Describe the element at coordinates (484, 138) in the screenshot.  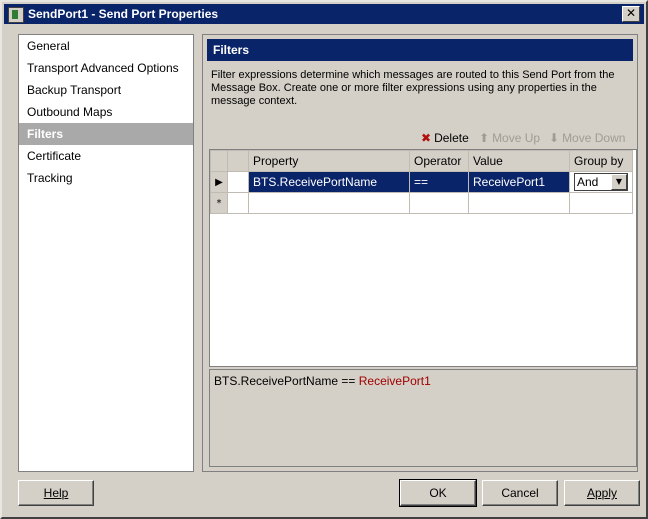
I see `arrow-up-icon: ⬆` at that location.